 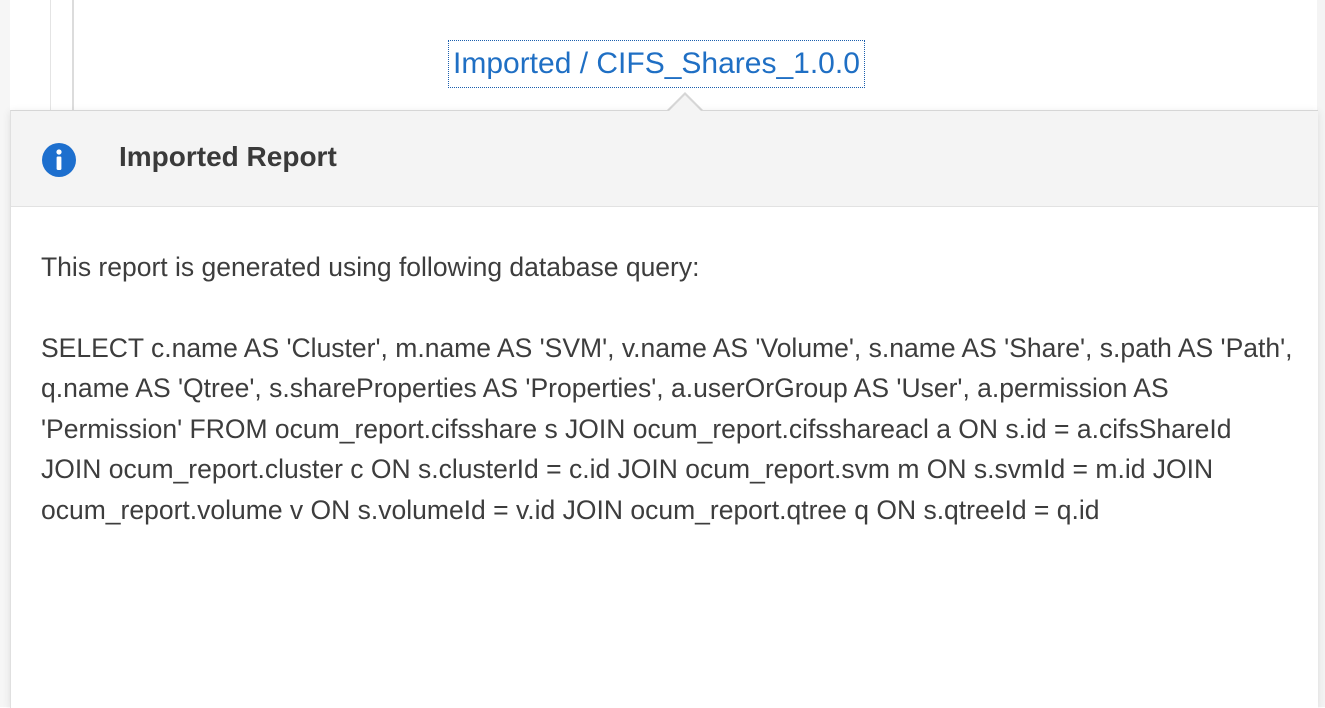 I want to click on popover-title: Imported Report, so click(x=228, y=156).